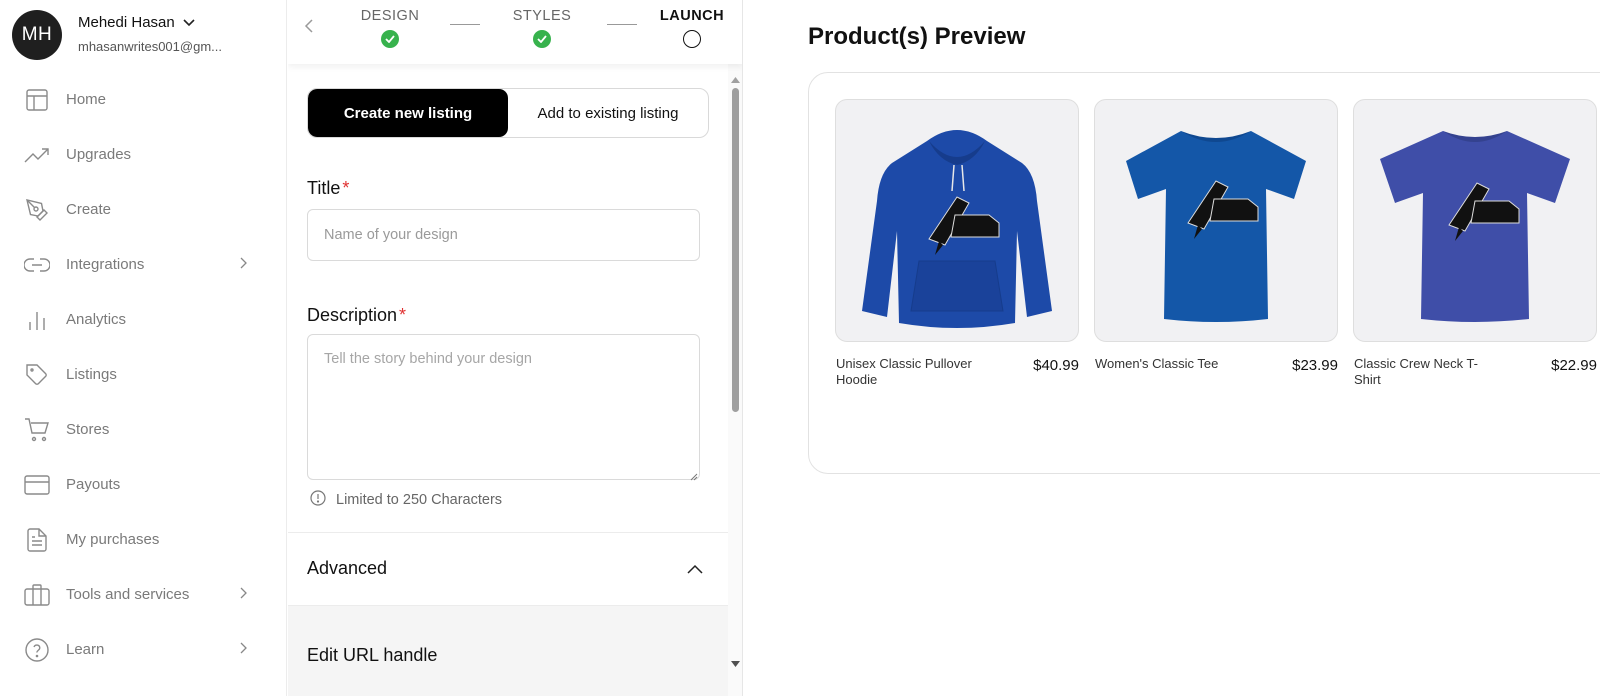 The image size is (1600, 696). I want to click on product-card: Women's Classic Tee $23.99, so click(1216, 236).